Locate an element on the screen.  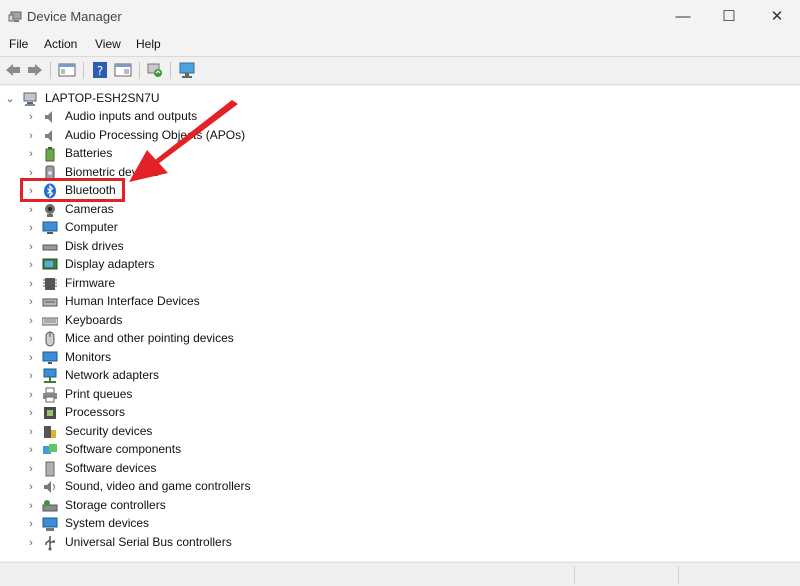
menu-view: View is located at coordinates (108, 44).